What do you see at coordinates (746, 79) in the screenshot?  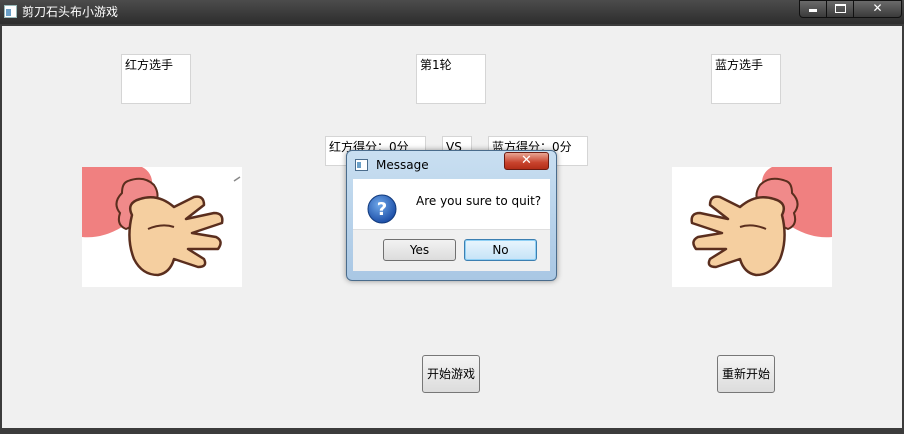 I see `blue-player-label: 蓝方选手` at bounding box center [746, 79].